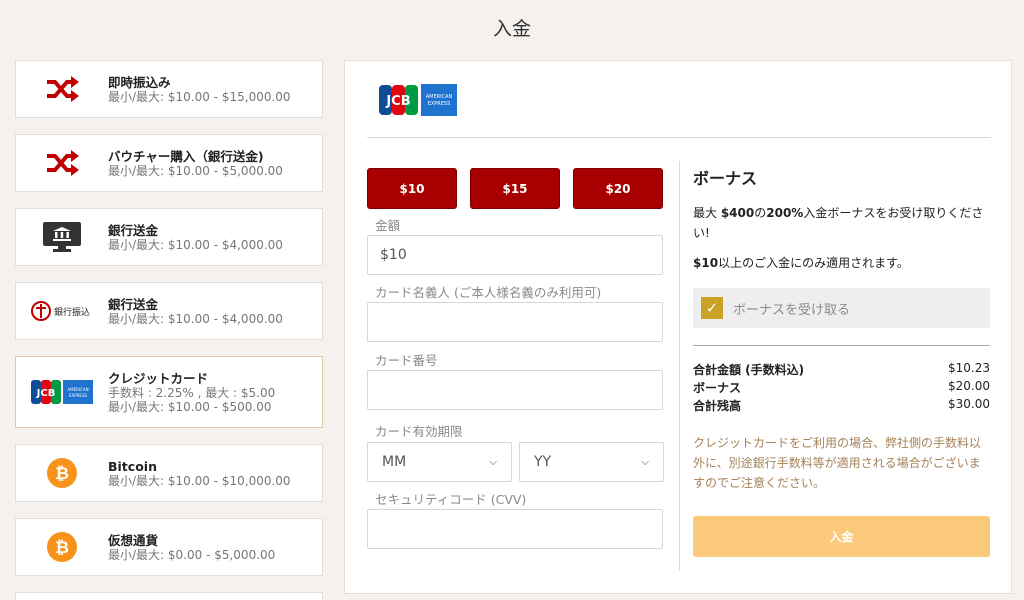 This screenshot has height=600, width=1024. Describe the element at coordinates (841, 387) in the screenshot. I see `summary-row: ボーナス $20.00` at that location.